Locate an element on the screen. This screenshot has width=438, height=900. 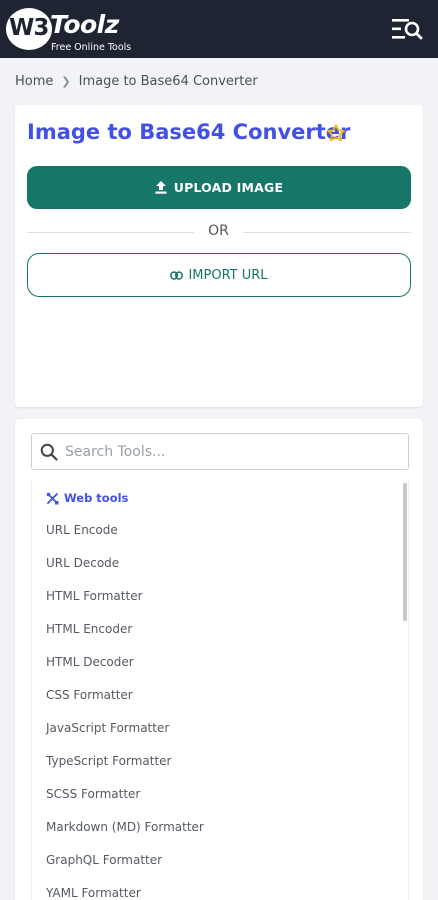
breadcrumb-chevron-icon: ❯ is located at coordinates (66, 81).